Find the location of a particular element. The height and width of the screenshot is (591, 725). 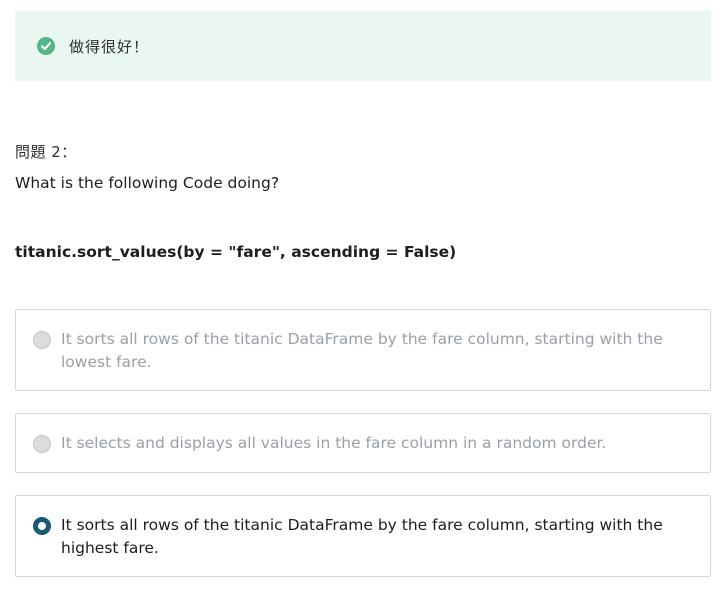

feedback-banner: 做得很好！ is located at coordinates (363, 46).